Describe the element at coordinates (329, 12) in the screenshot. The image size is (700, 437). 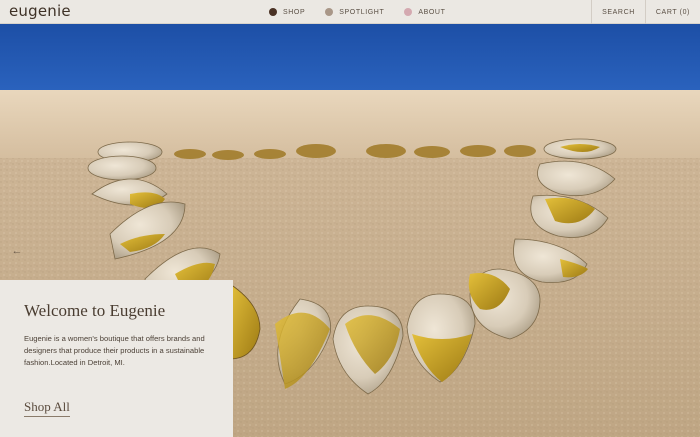
I see `spotlight-dot-icon` at that location.